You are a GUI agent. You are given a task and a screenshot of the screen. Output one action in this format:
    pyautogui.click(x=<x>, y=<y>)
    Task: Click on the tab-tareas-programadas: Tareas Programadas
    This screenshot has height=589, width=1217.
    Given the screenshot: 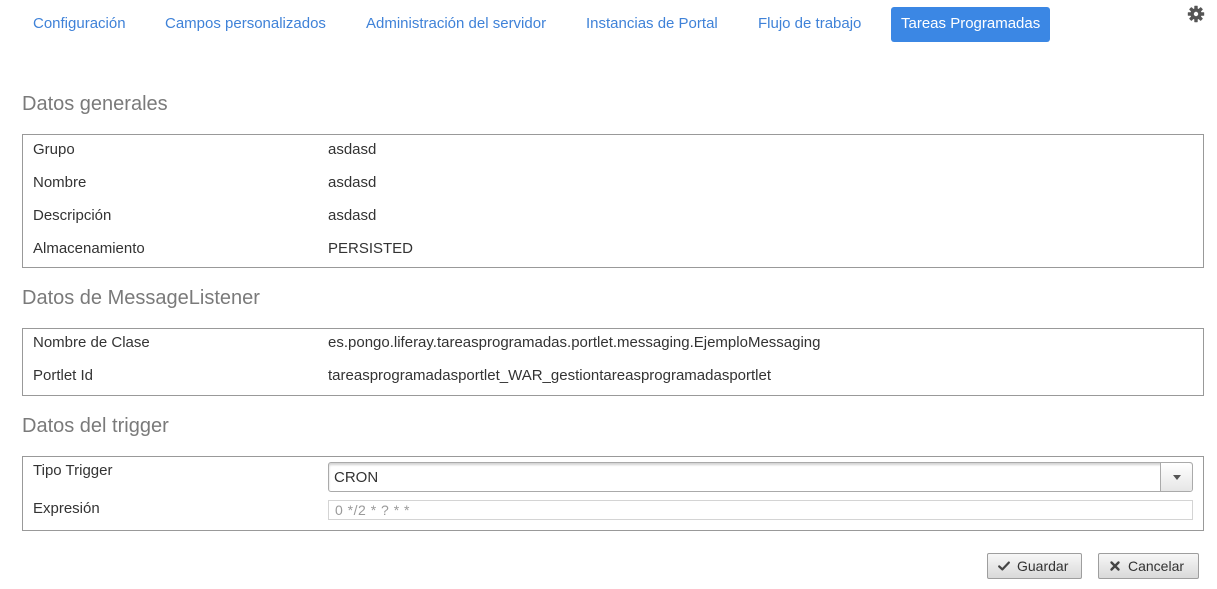 What is the action you would take?
    pyautogui.click(x=970, y=24)
    